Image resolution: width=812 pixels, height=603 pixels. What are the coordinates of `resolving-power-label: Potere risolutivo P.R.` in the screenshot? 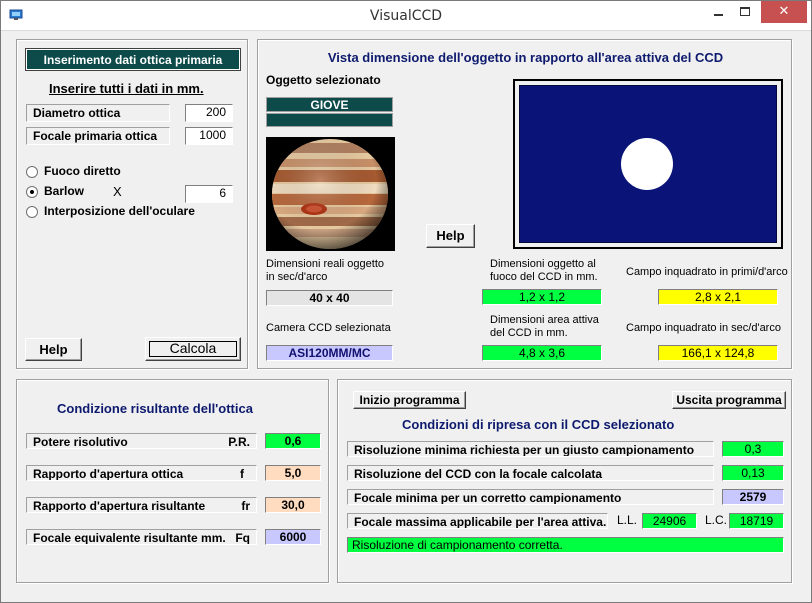 It's located at (141, 441).